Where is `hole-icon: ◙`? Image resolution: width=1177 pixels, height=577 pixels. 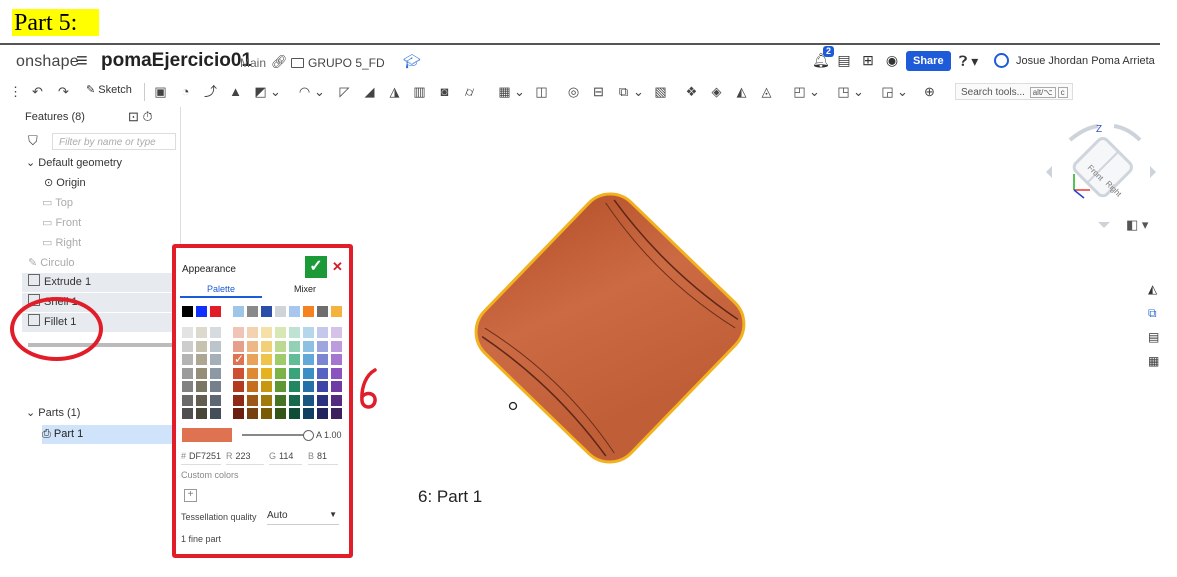
hole-icon: ◙ is located at coordinates (444, 91).